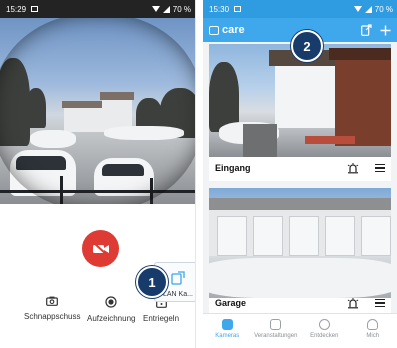 This screenshot has height=348, width=397. Describe the element at coordinates (227, 336) in the screenshot. I see `nav-label: Kameras` at that location.